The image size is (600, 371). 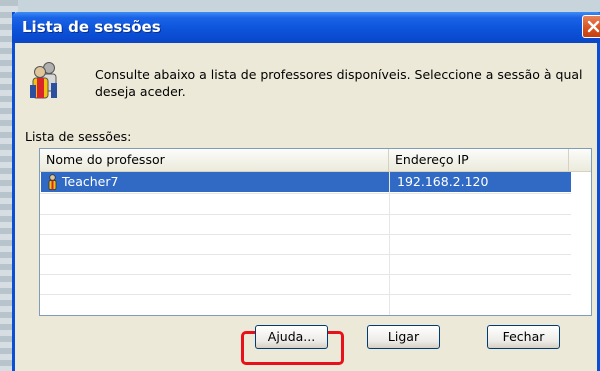 What do you see at coordinates (91, 27) in the screenshot?
I see `window-title: Lista de sessões` at bounding box center [91, 27].